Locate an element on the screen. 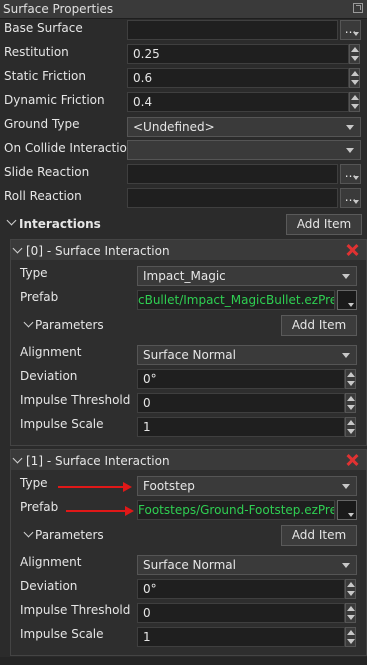  slide-reaction-label: Slide Reaction is located at coordinates (47, 172).